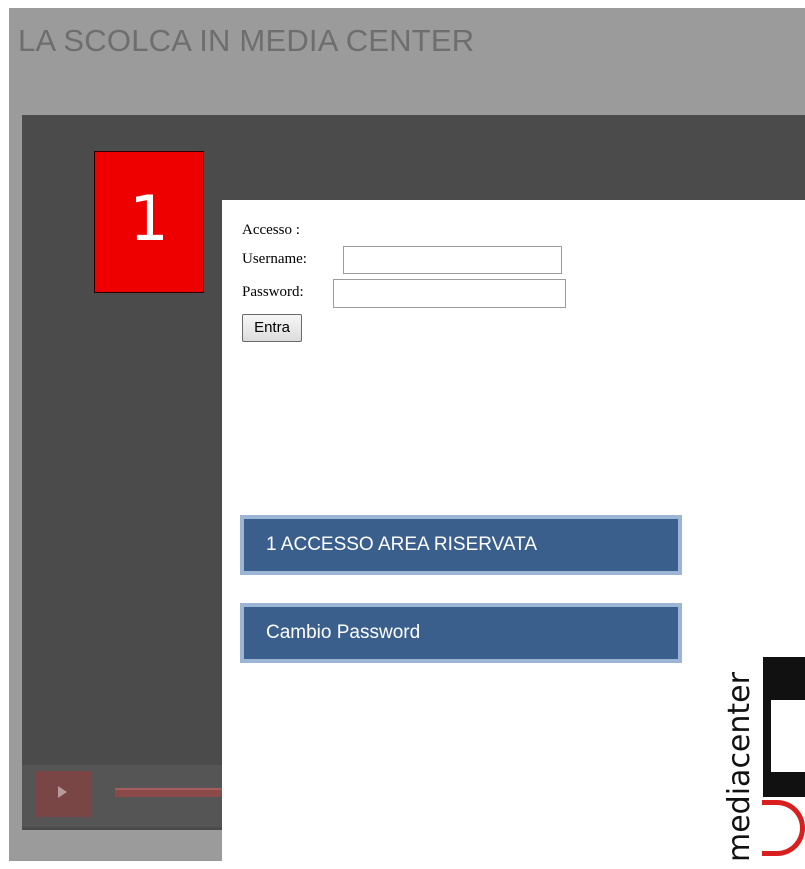 This screenshot has width=805, height=869. I want to click on password-label: Password:, so click(273, 292).